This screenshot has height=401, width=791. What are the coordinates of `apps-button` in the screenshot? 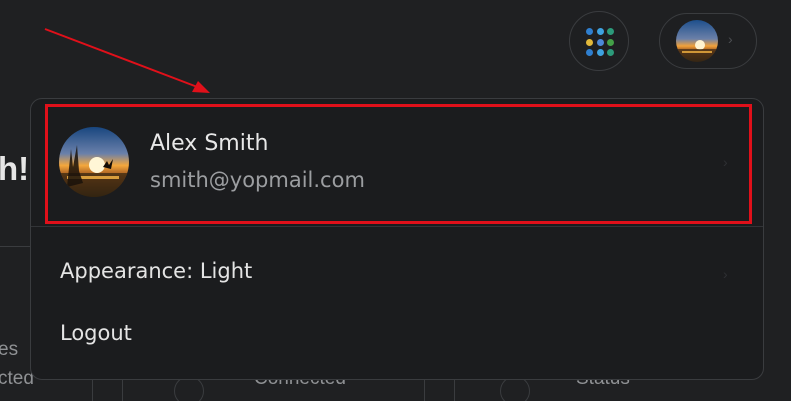 It's located at (599, 41).